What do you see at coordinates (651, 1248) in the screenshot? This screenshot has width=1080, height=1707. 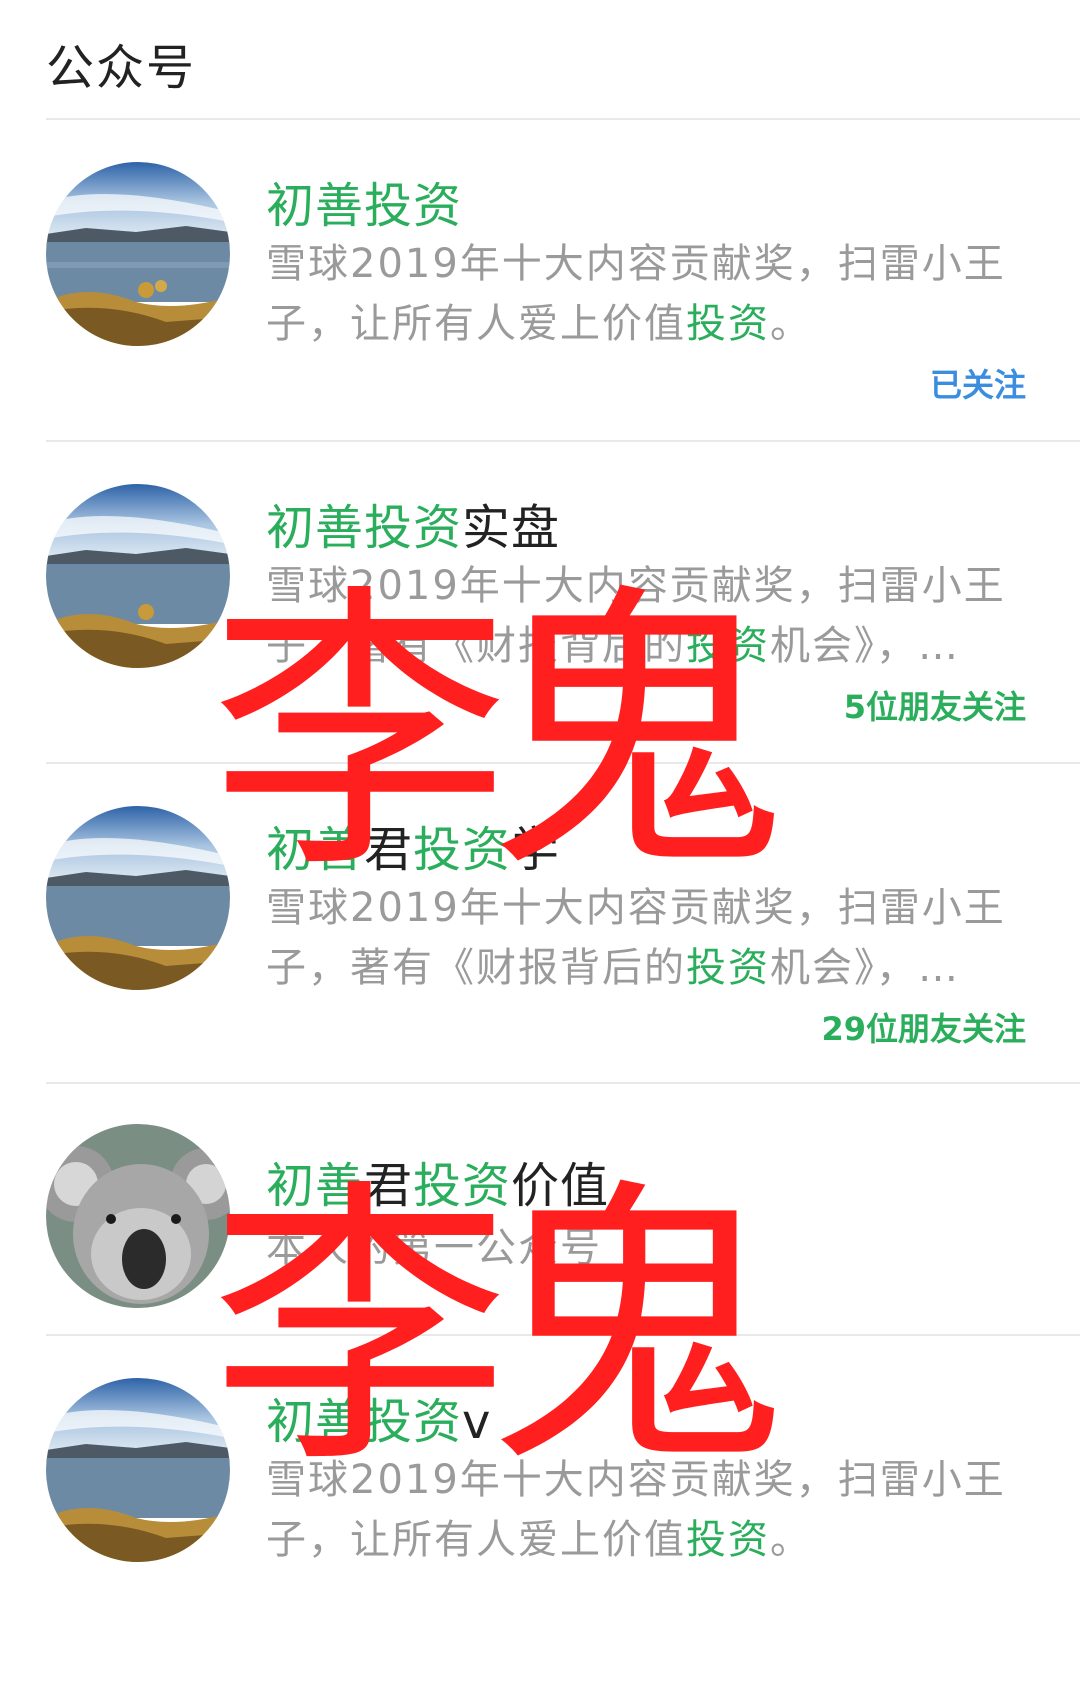 I see `account-description: 本人的第一公众号` at bounding box center [651, 1248].